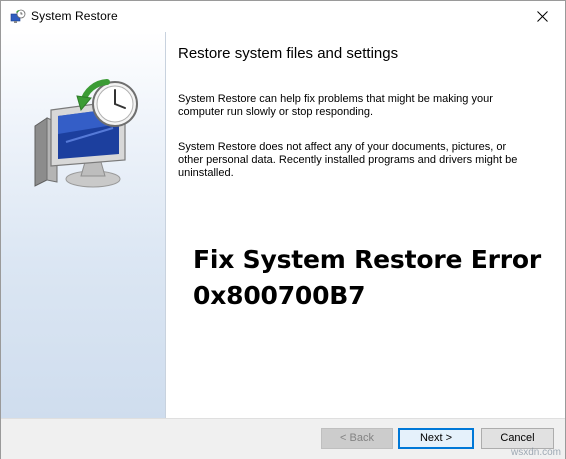 The image size is (566, 459). I want to click on back-button: < Back, so click(357, 438).